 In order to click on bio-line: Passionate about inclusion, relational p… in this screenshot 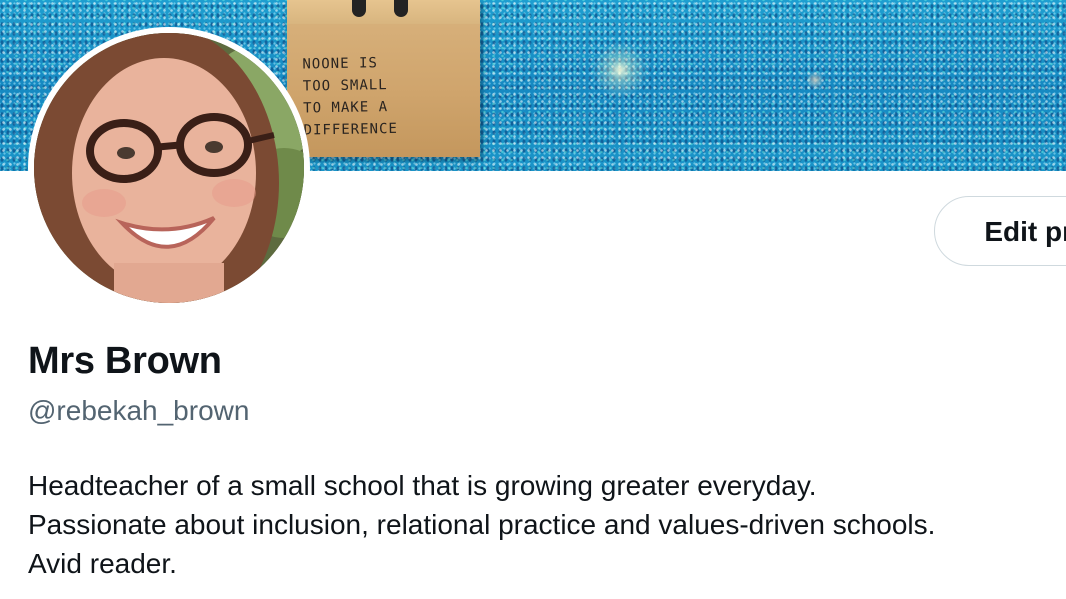, I will do `click(482, 524)`.